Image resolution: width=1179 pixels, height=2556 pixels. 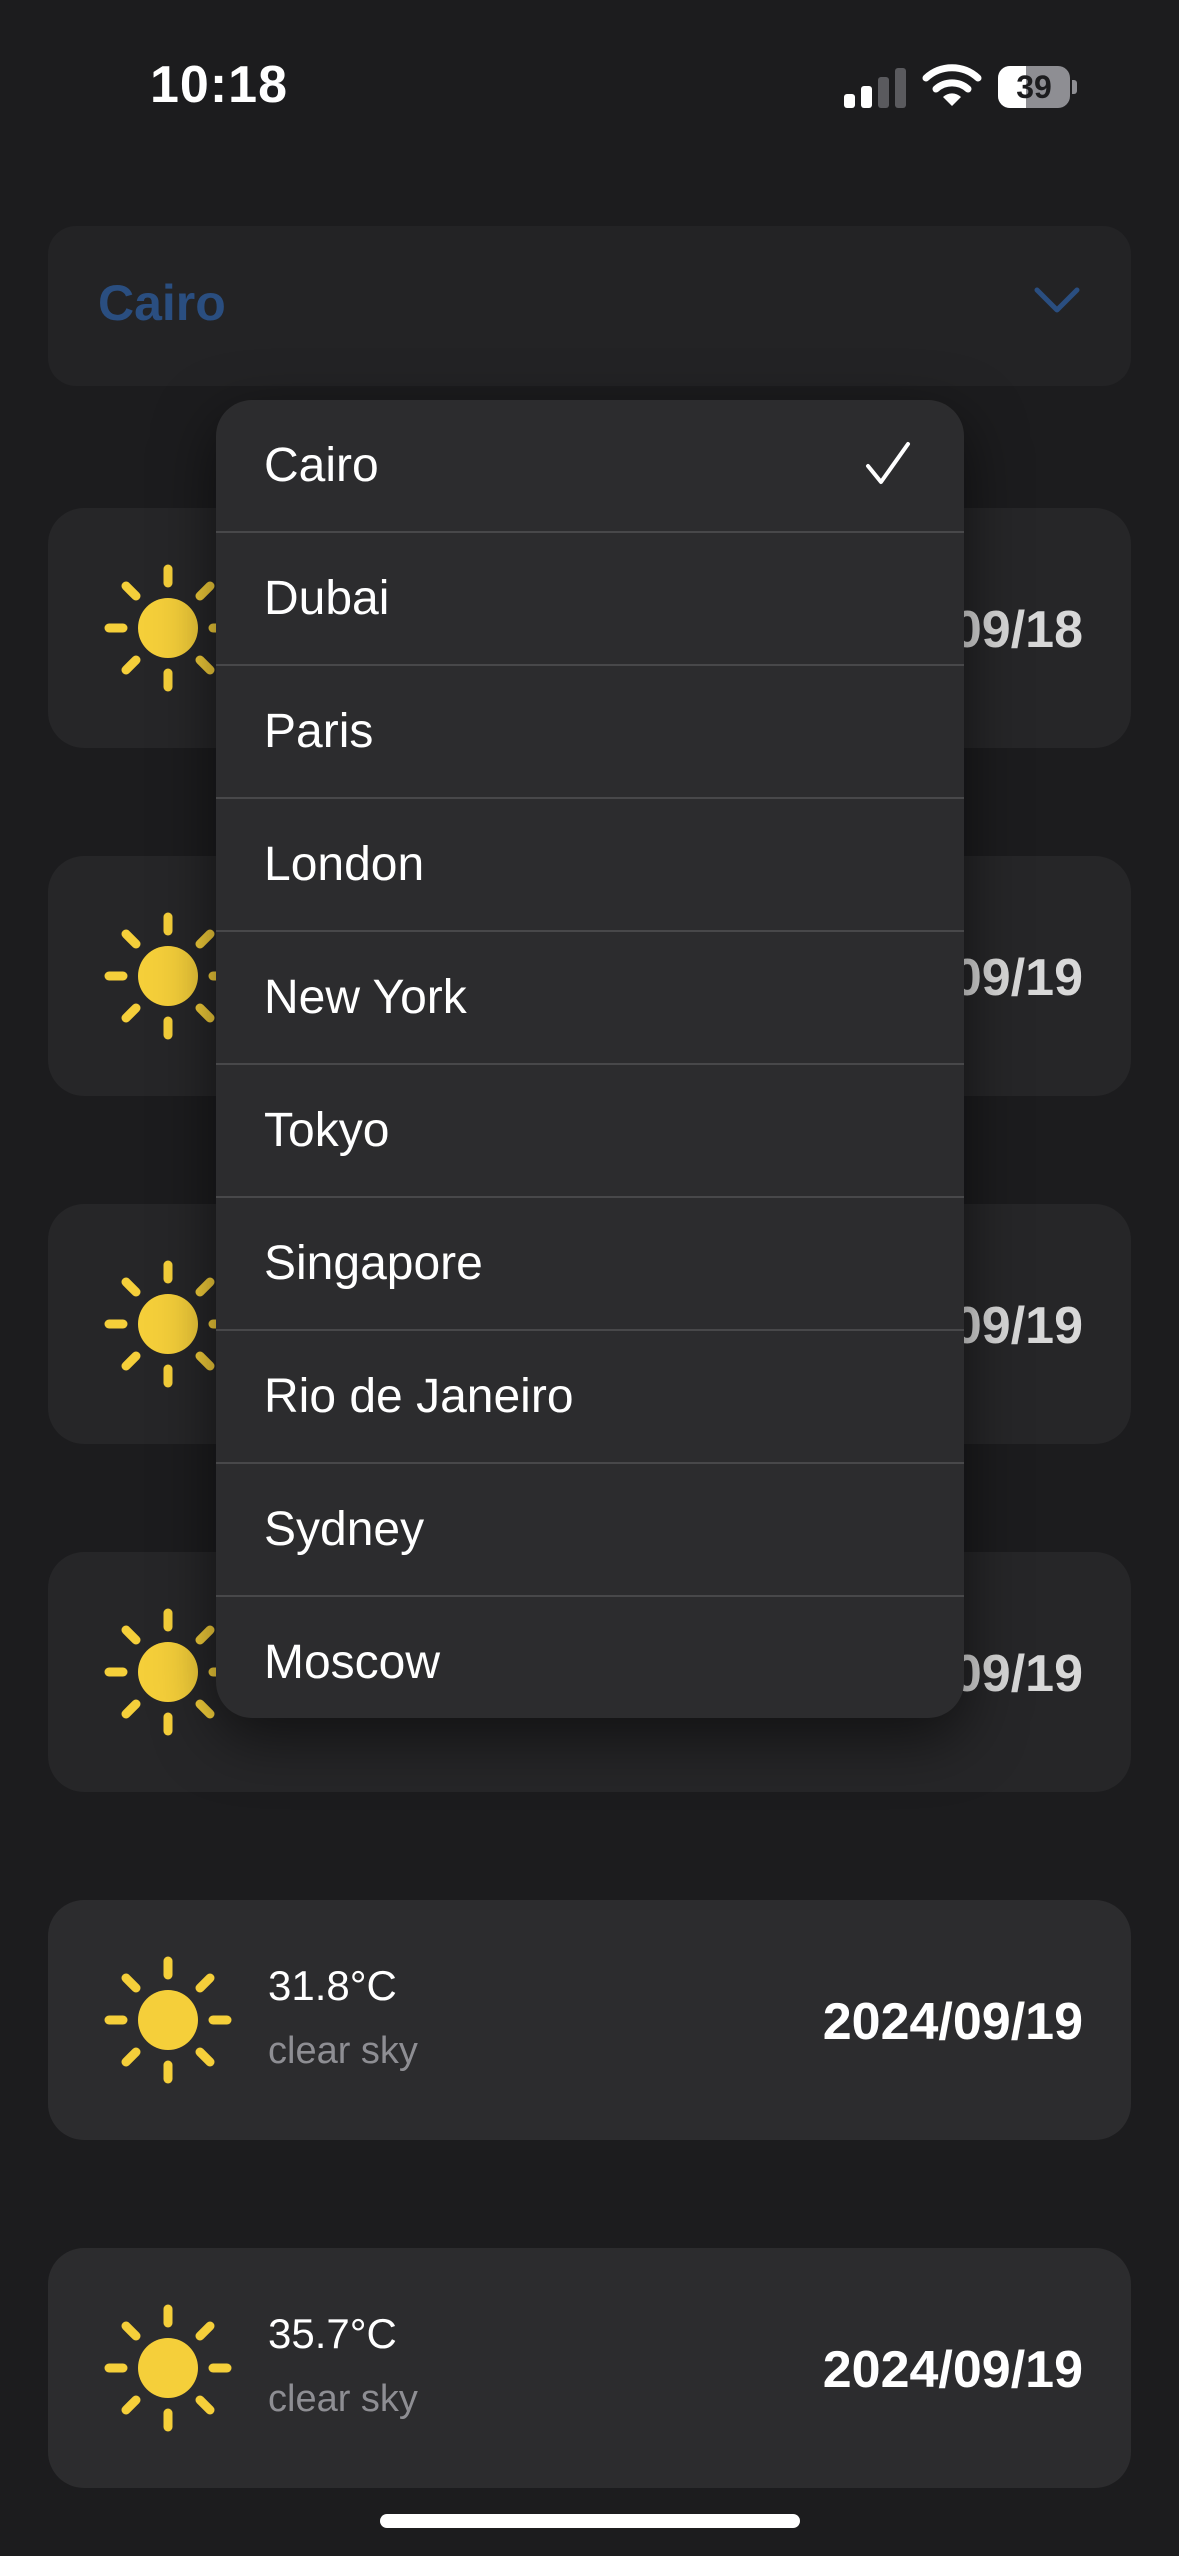 I want to click on menu-item-paris: Paris, so click(x=590, y=732).